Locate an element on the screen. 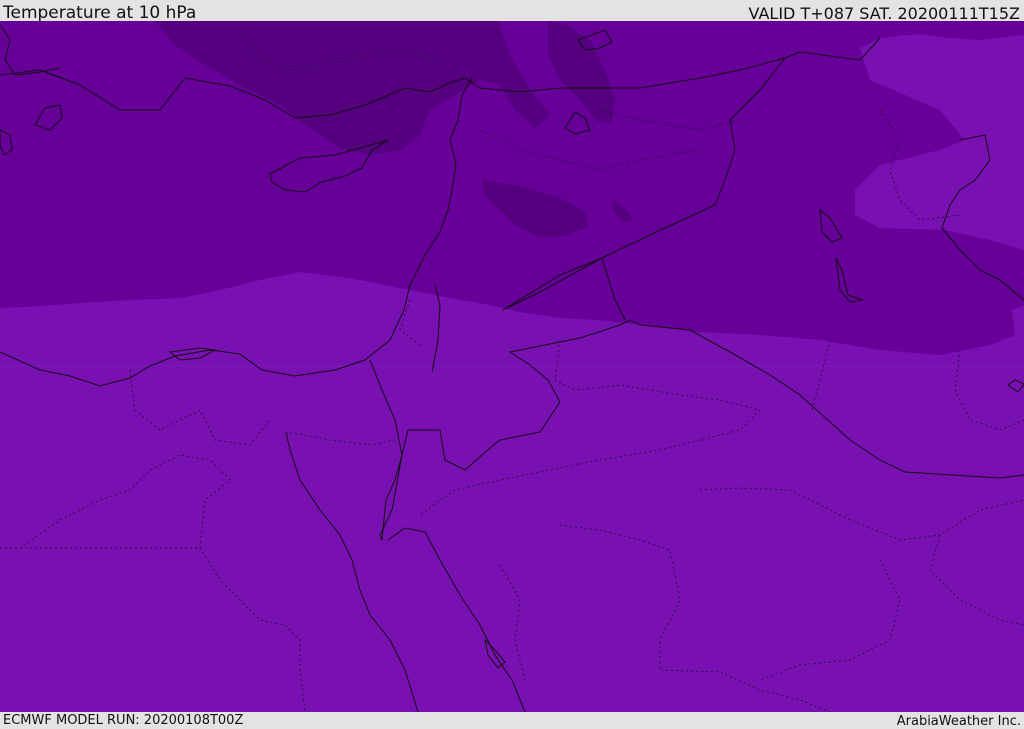  credit-label: ArabiaWeather Inc. is located at coordinates (958, 721).